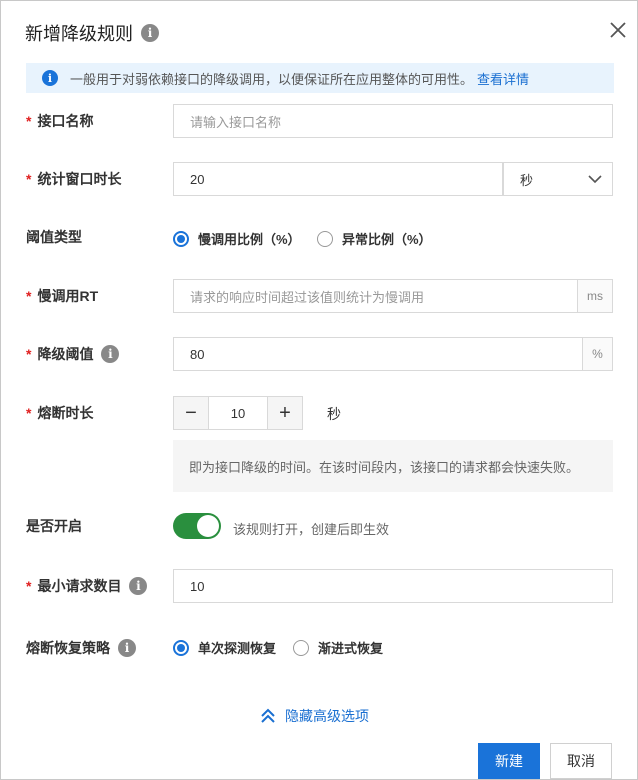 The width and height of the screenshot is (638, 780). I want to click on radio-progressive: 渐进式恢复, so click(338, 647).